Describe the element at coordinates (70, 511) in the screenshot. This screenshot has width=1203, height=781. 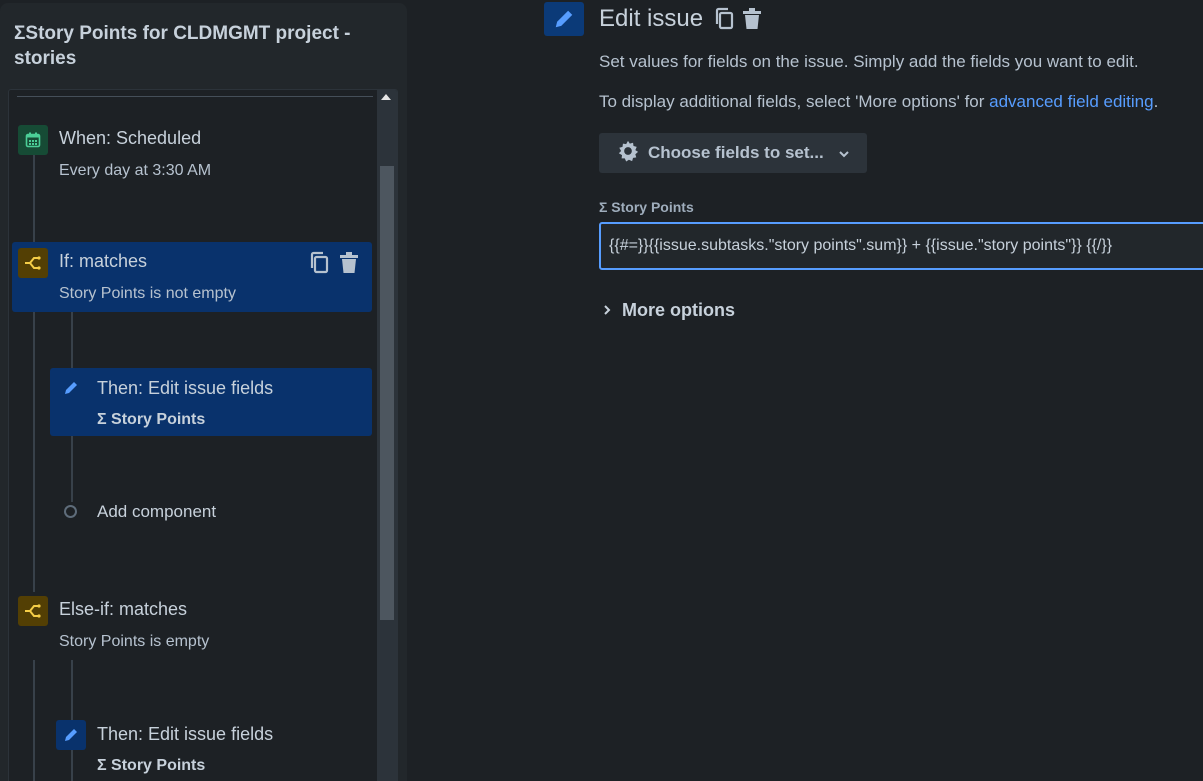
I see `add-component-dot-icon` at that location.